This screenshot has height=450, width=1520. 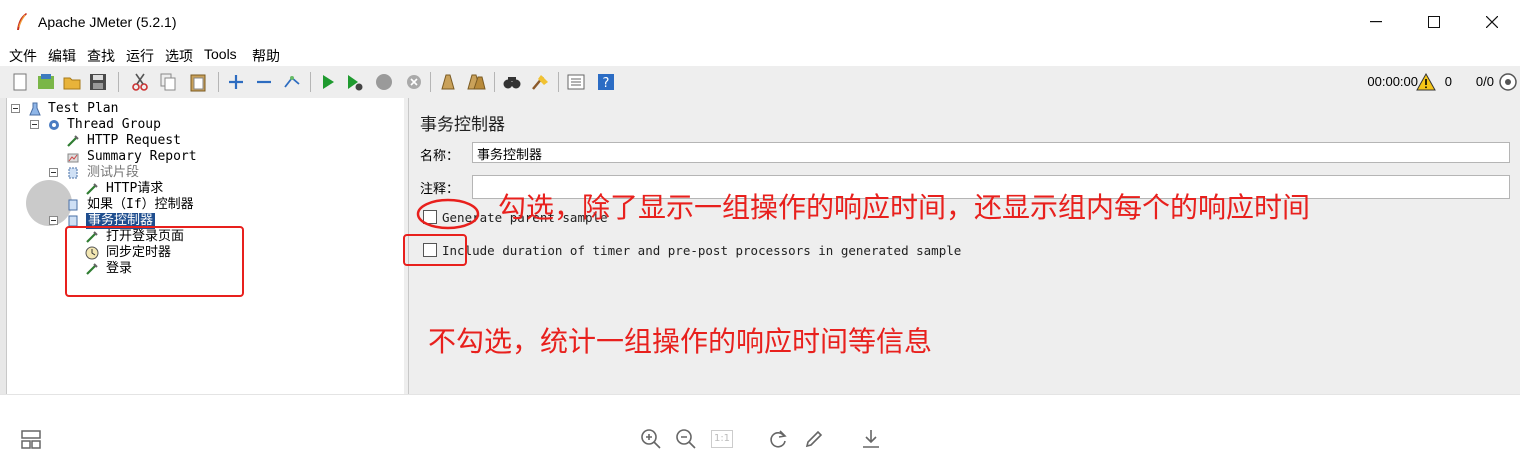 I want to click on annotation-checked-note: 勾选，除了显示一组操作的响应时间，还显示组内每个的响应时间, so click(x=904, y=207).